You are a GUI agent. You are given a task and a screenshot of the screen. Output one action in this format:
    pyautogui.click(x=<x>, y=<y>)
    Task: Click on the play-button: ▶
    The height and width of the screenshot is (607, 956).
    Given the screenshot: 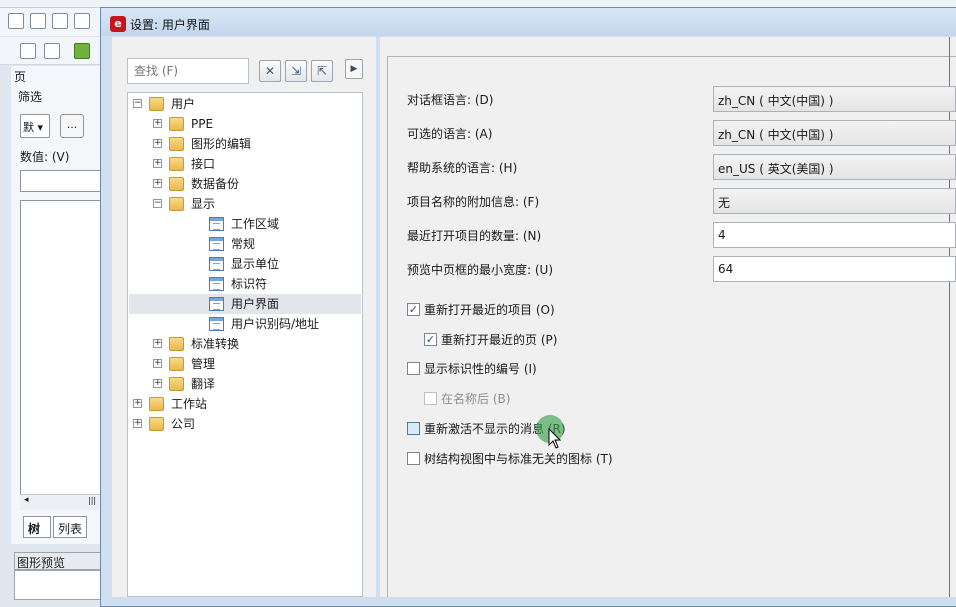 What is the action you would take?
    pyautogui.click(x=354, y=69)
    